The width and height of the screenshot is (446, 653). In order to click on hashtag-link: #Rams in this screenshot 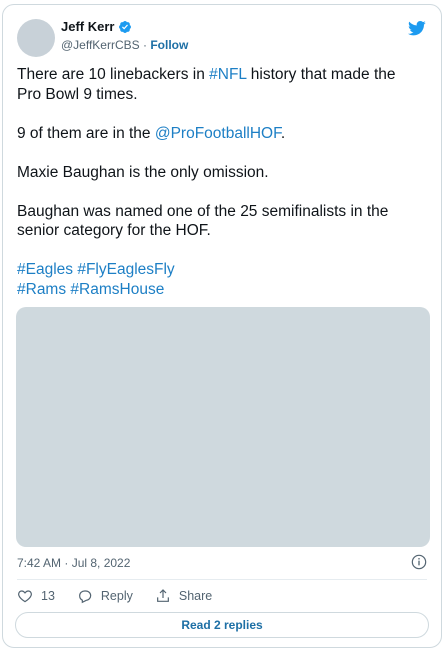, I will do `click(41, 289)`.